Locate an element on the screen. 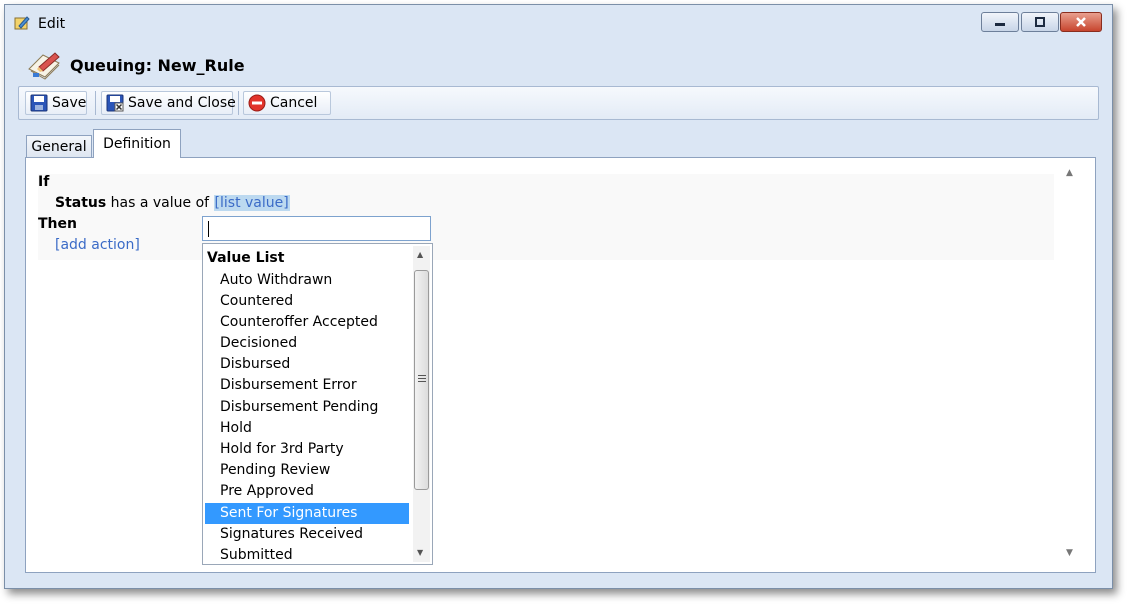 The width and height of the screenshot is (1127, 611). page-title: Queuing: New_Rule is located at coordinates (157, 65).